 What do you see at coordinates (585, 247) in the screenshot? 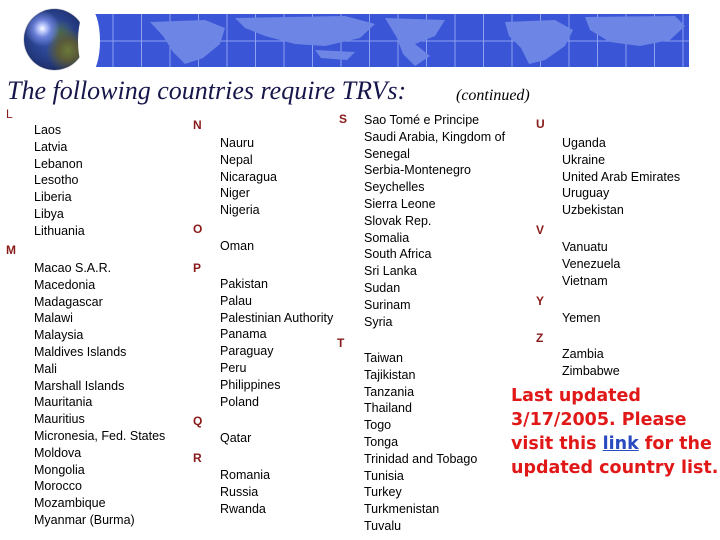
I see `country-item: Vanuatu` at bounding box center [585, 247].